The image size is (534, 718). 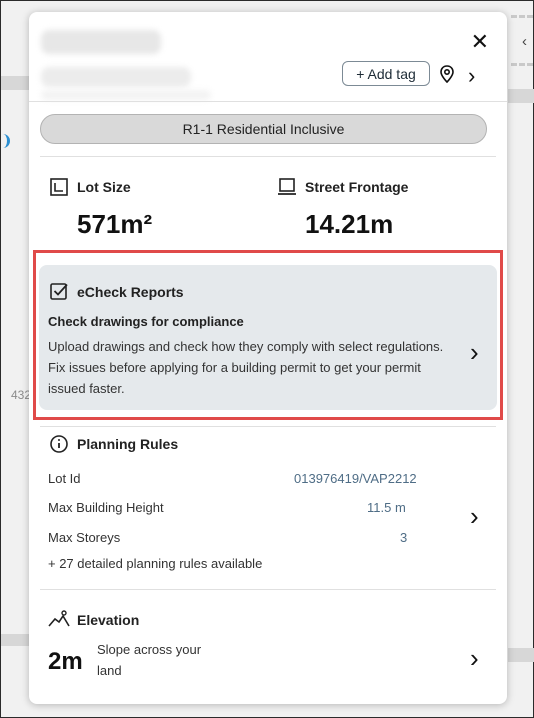 I want to click on max-building-height-value: 11.5 m, so click(x=386, y=507).